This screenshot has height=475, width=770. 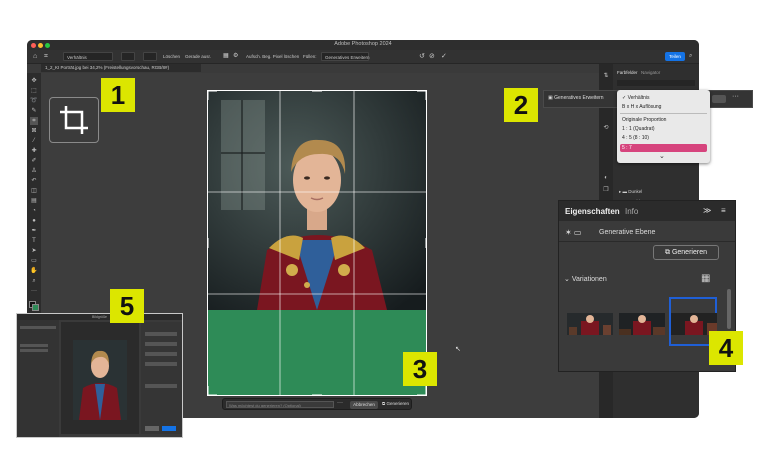 I want to click on cancel-crop-icon: ⊘, so click(x=432, y=56).